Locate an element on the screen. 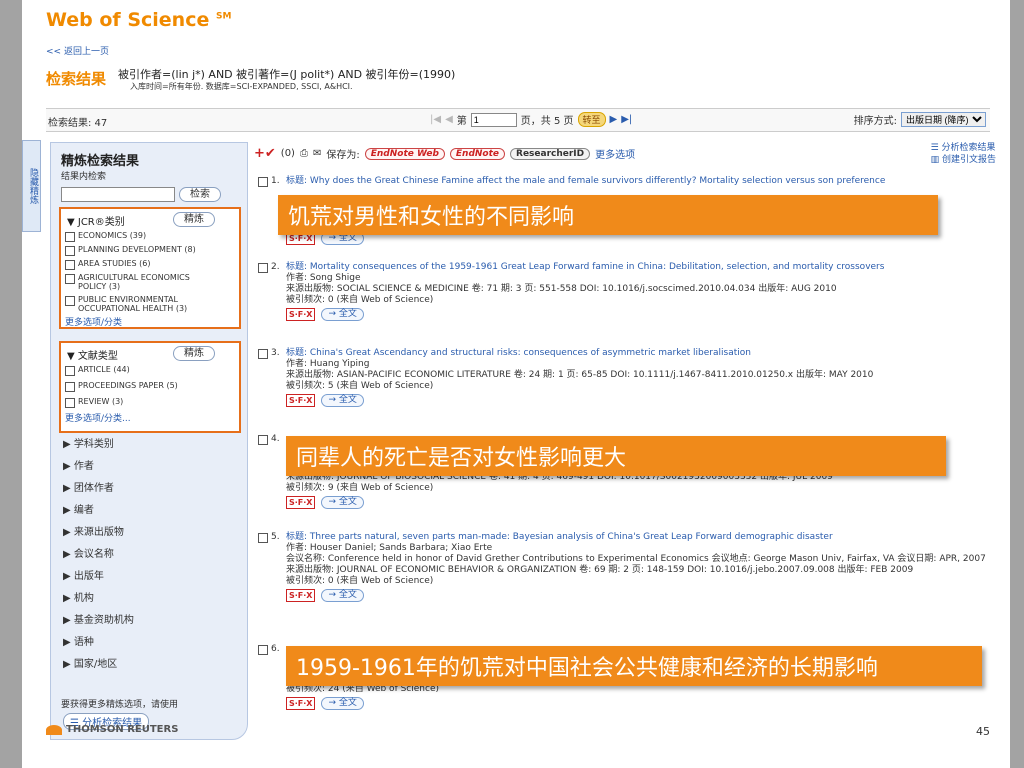 The height and width of the screenshot is (768, 1024). category-conference: ▶ 会议名称 is located at coordinates (88, 552).